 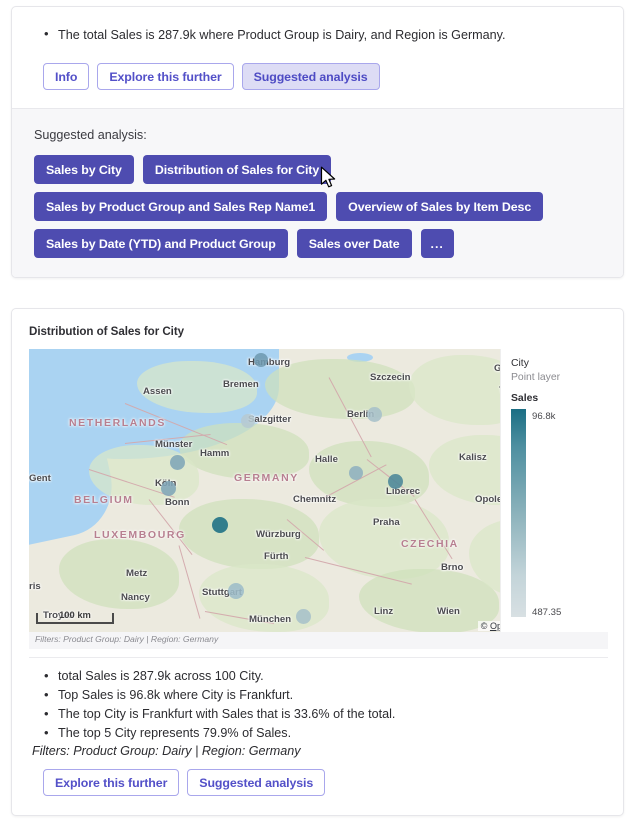 I want to click on map-data-point-koln, so click(x=168, y=488).